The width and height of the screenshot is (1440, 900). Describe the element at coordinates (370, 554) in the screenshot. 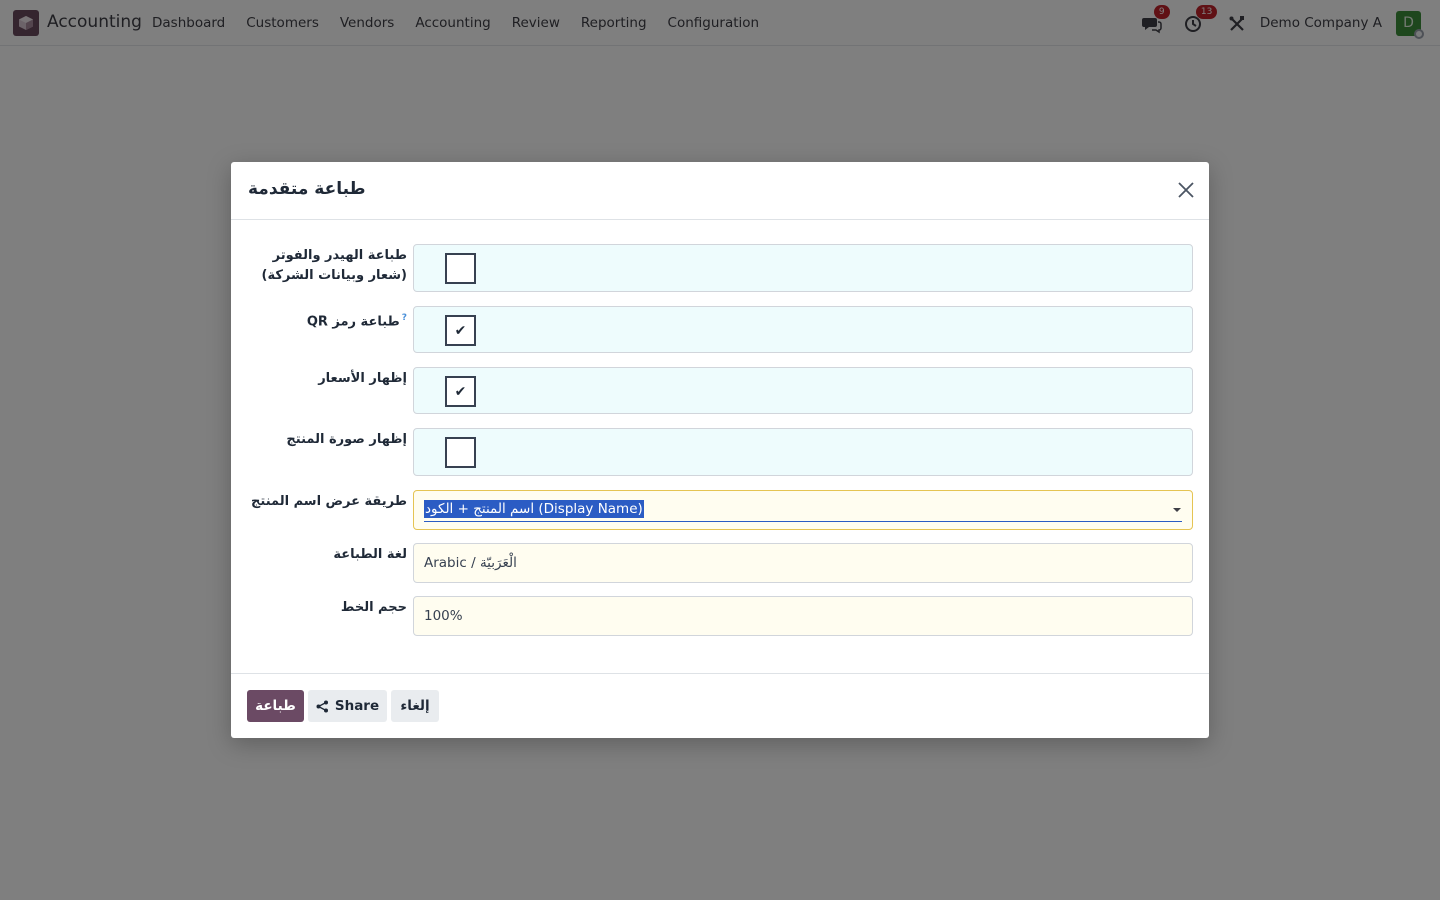

I see `field-label-language: لغة الطباعة` at that location.